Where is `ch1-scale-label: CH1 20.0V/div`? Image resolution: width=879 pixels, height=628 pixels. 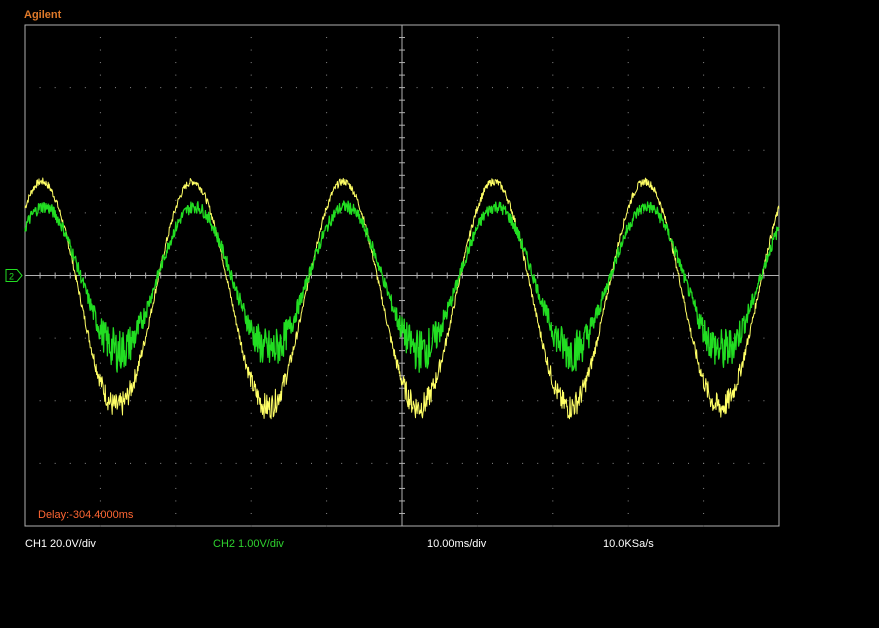
ch1-scale-label: CH1 20.0V/div is located at coordinates (60, 544).